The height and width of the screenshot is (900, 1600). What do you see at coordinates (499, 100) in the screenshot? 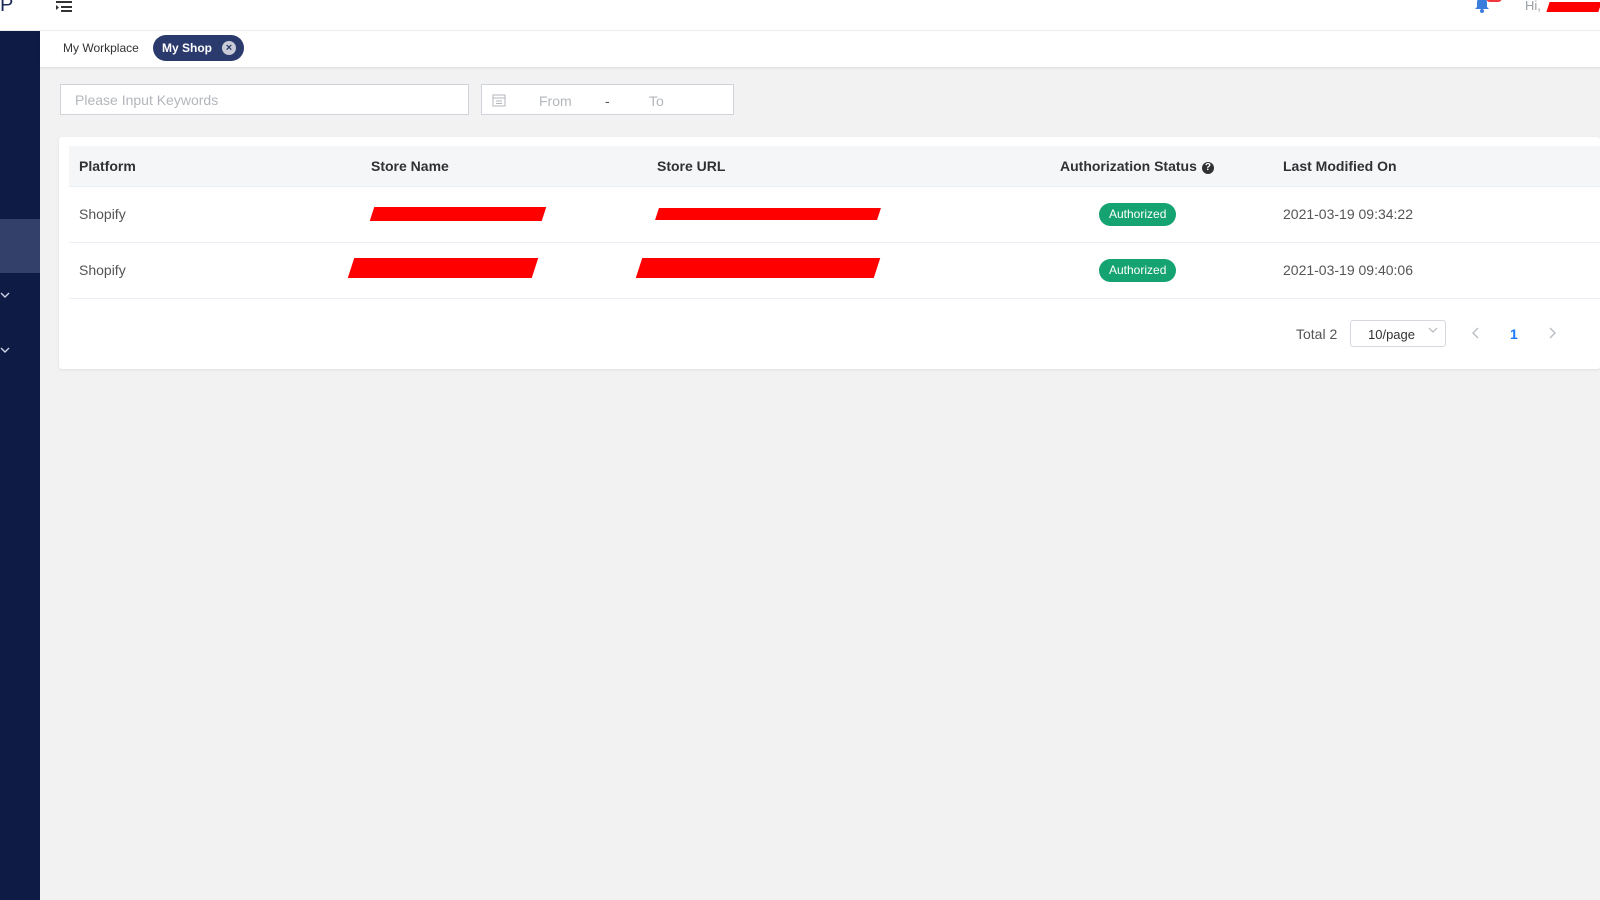
I see `calendar-icon` at bounding box center [499, 100].